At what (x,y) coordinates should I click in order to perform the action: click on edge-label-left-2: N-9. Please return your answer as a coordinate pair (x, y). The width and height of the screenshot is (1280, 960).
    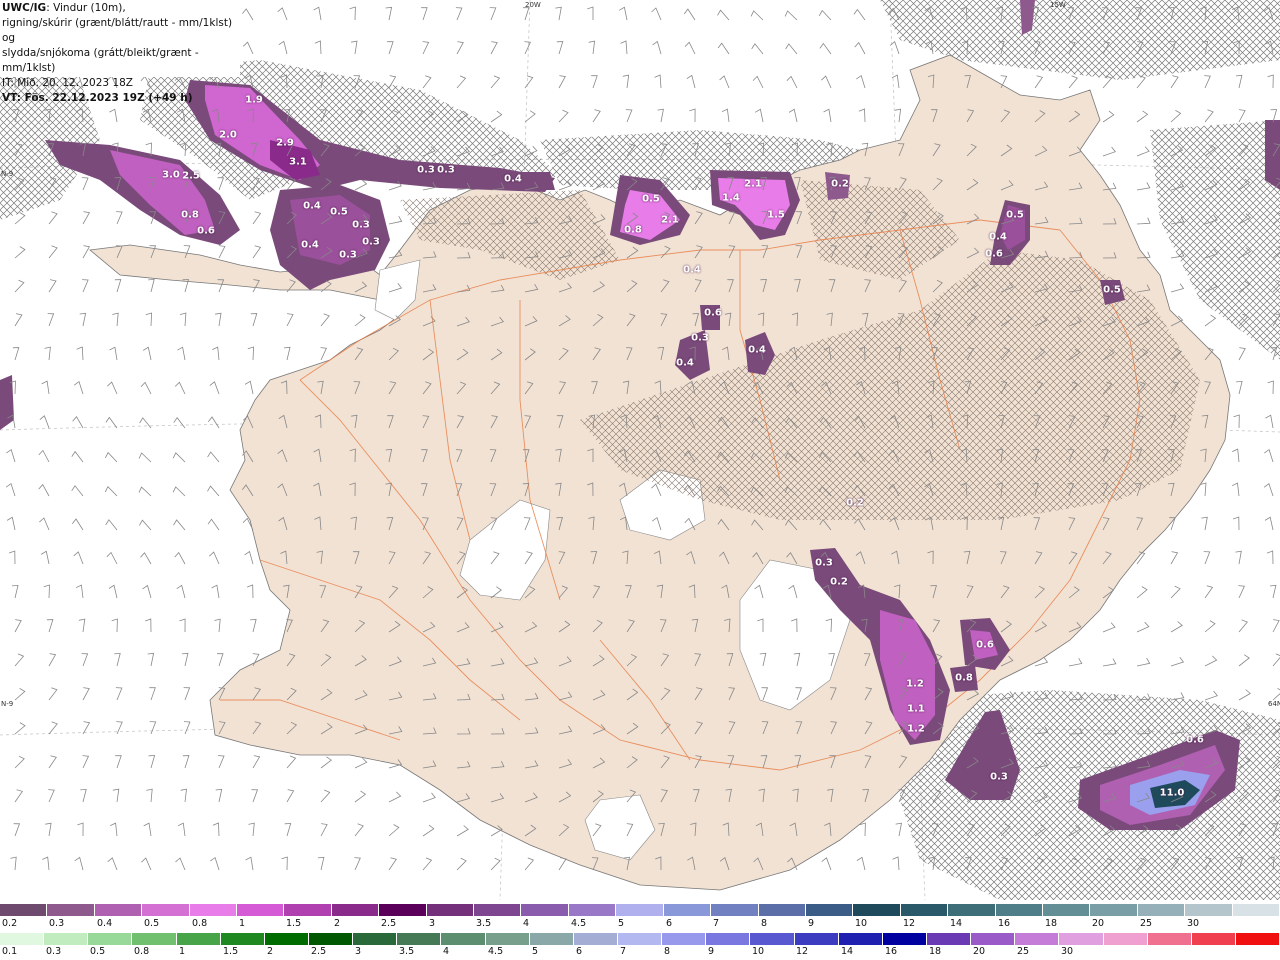
    Looking at the image, I should click on (7, 704).